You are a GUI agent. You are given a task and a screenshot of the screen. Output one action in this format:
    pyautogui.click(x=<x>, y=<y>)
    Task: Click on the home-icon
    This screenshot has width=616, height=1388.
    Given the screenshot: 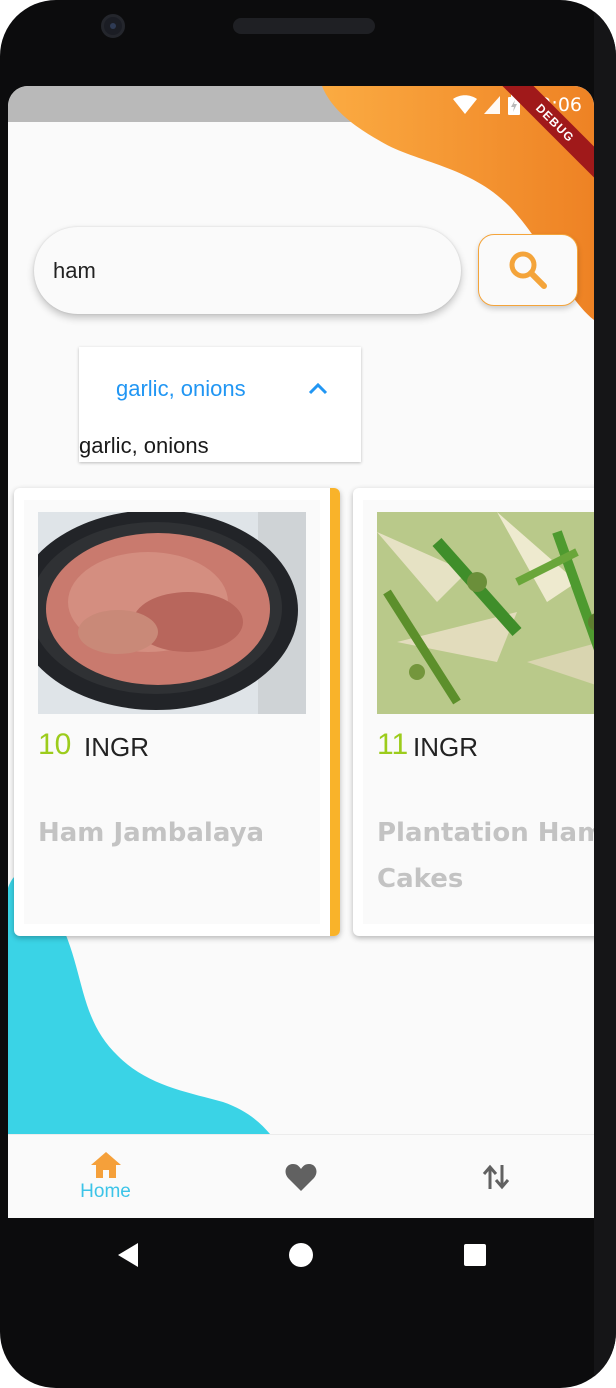 What is the action you would take?
    pyautogui.click(x=105, y=1165)
    